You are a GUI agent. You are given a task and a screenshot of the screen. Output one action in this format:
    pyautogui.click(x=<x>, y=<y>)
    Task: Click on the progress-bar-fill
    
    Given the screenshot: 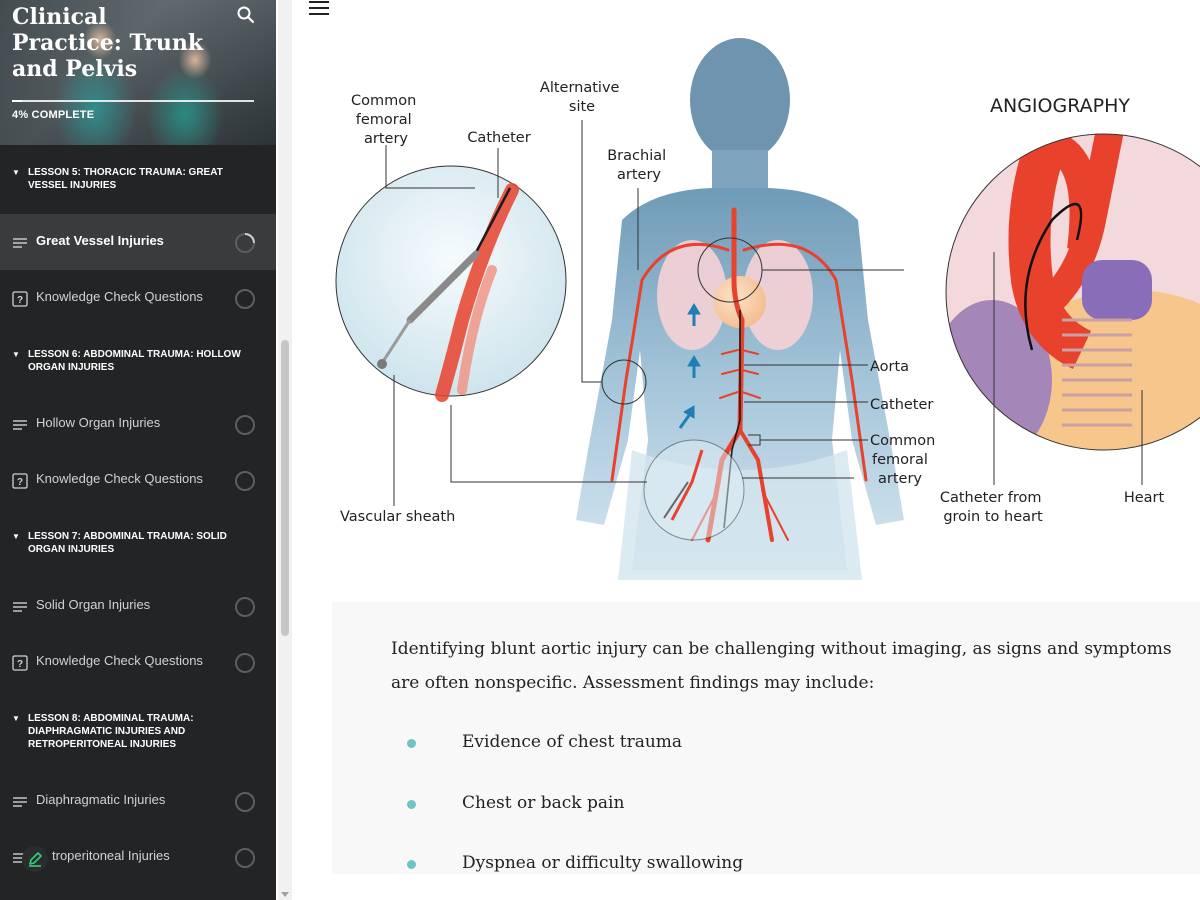 What is the action you would take?
    pyautogui.click(x=17, y=101)
    